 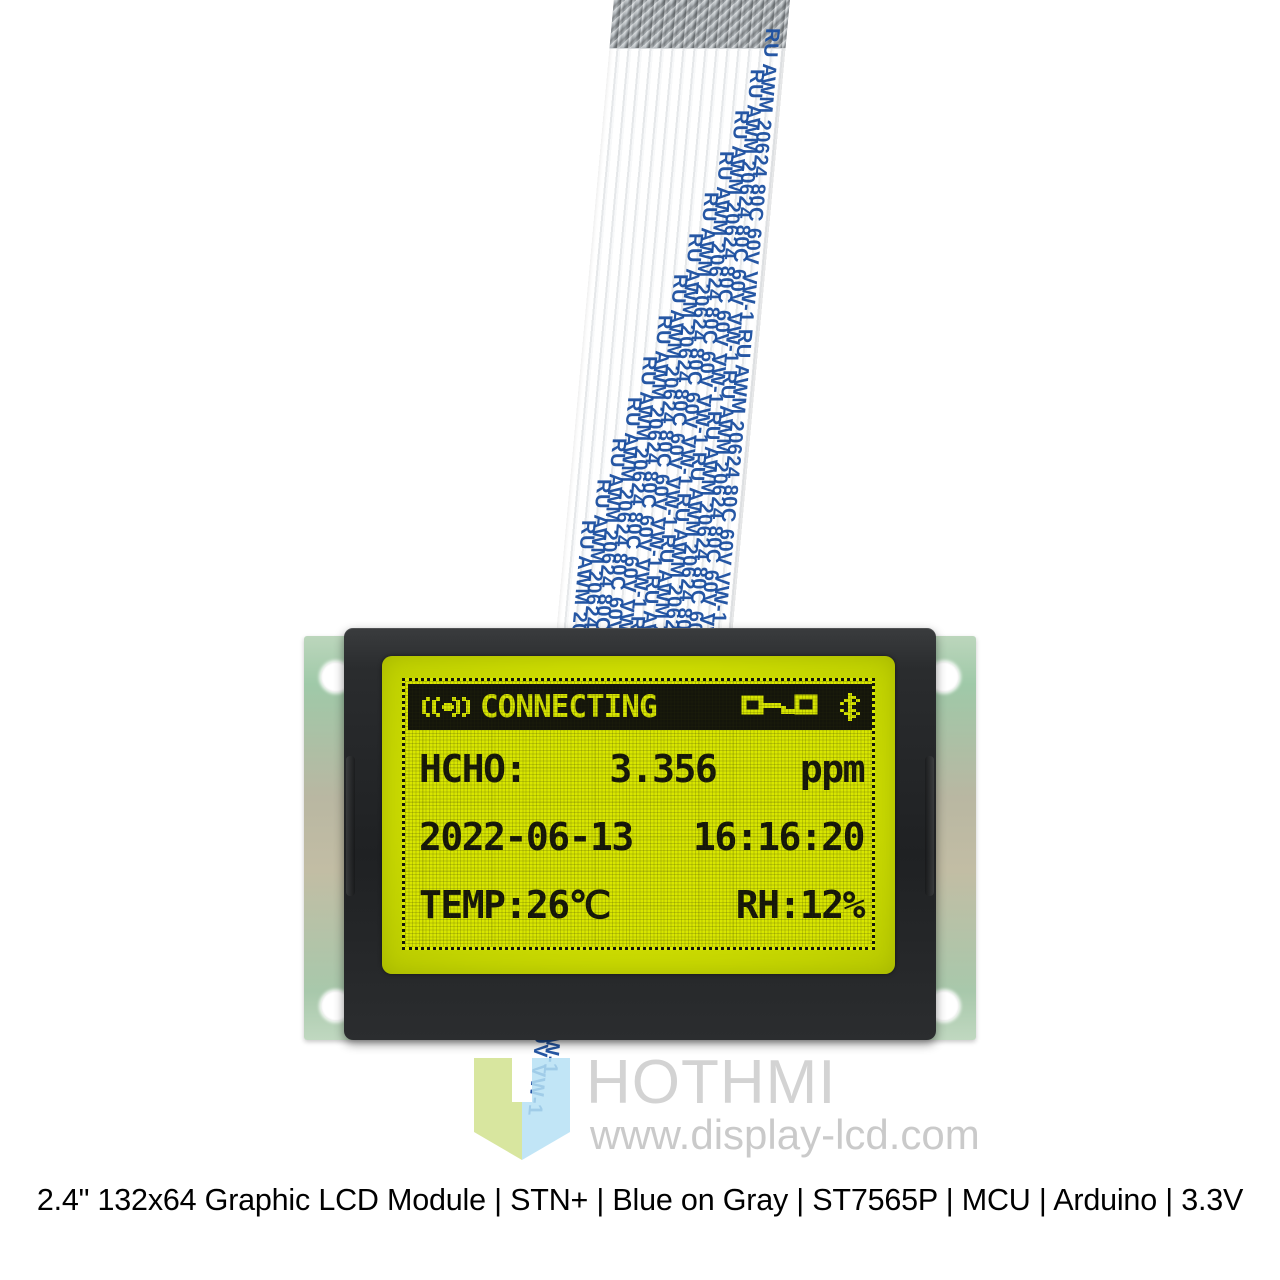 I want to click on hcho-unit: ppm, so click(x=832, y=769).